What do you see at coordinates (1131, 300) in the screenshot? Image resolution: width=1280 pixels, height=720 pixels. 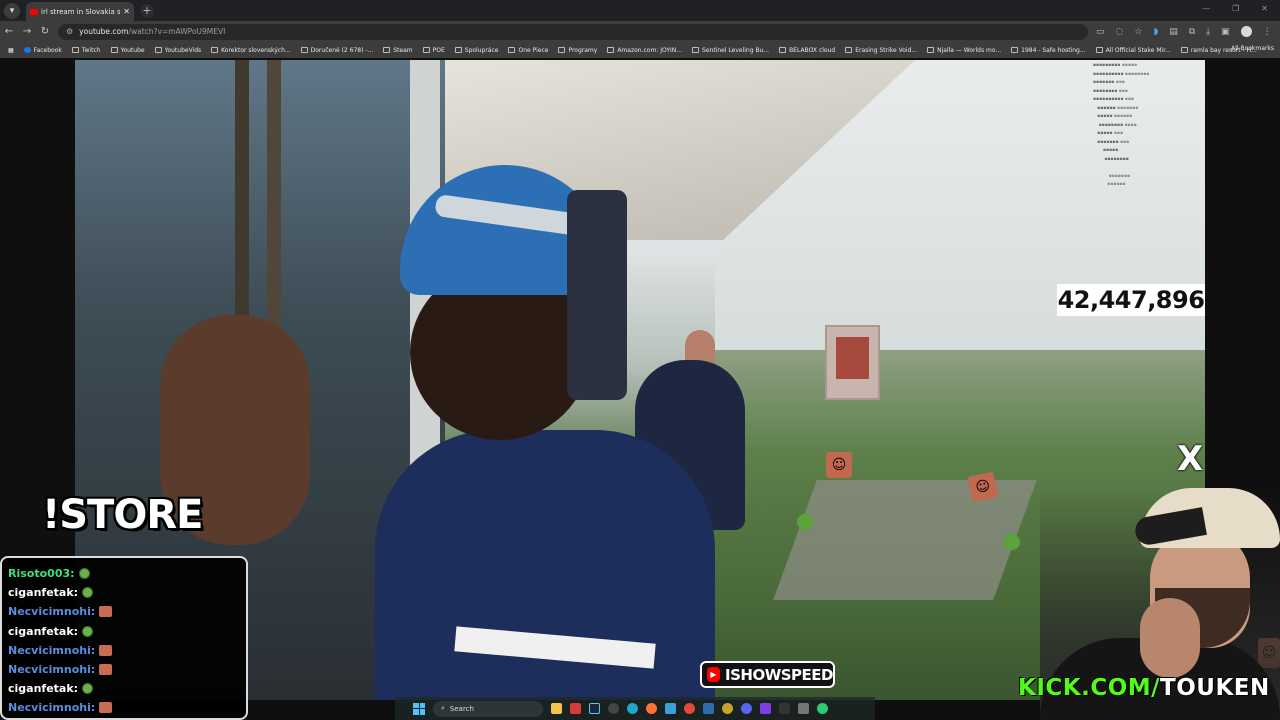 I see `view-counter: 42,447,896` at bounding box center [1131, 300].